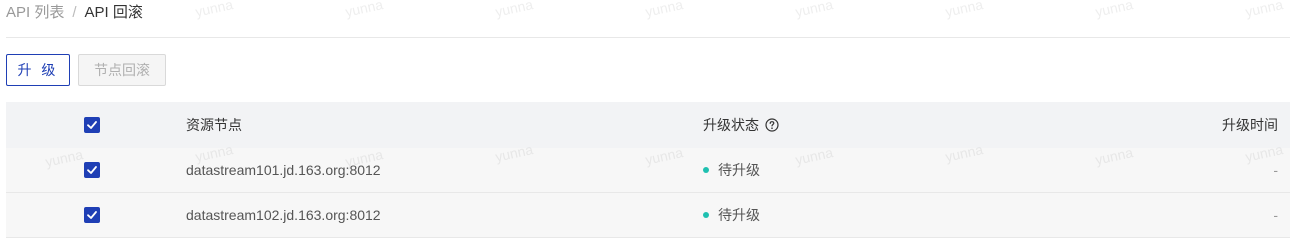 Image resolution: width=1290 pixels, height=247 pixels. I want to click on select-all-checkbox, so click(92, 125).